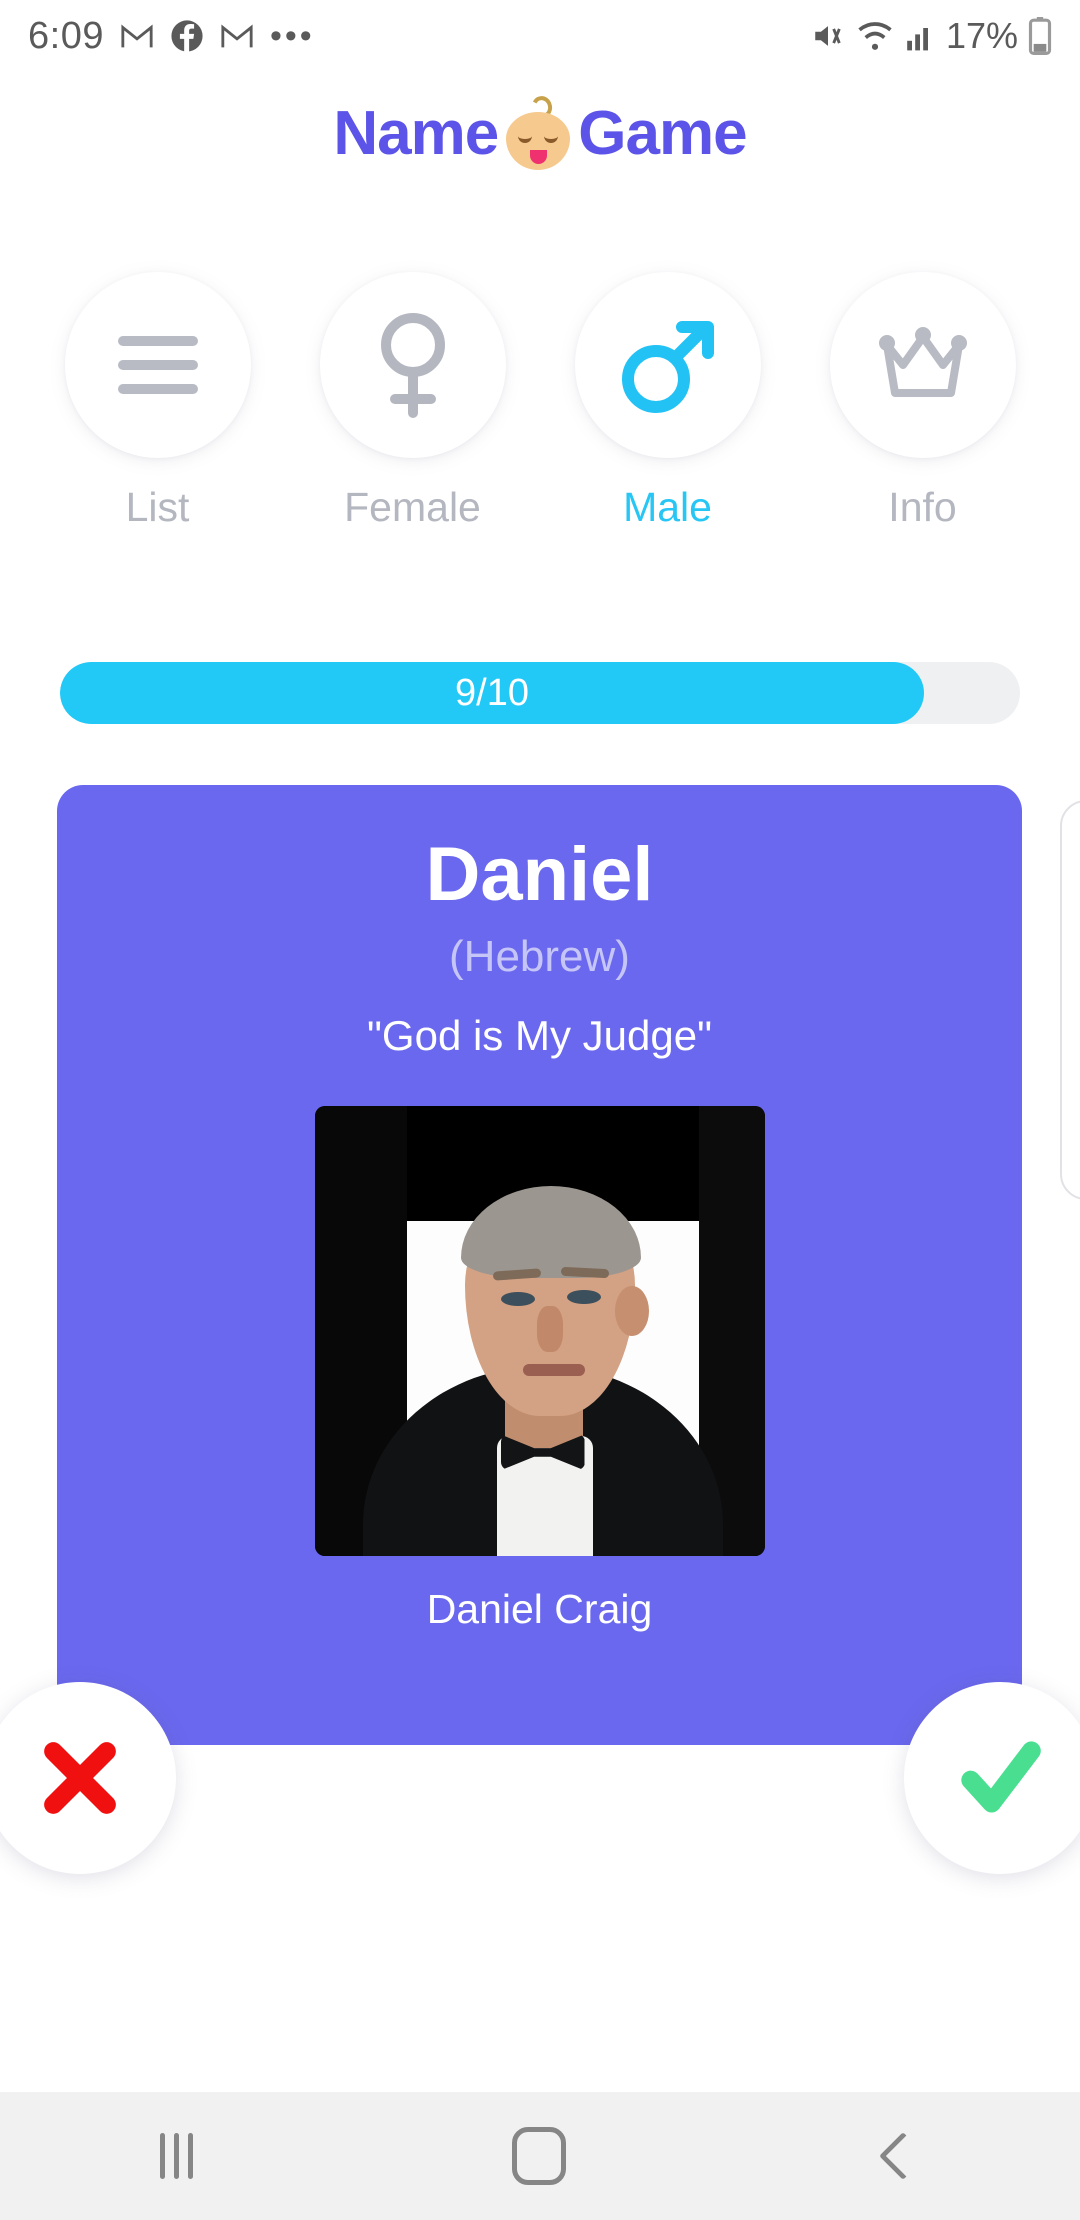  What do you see at coordinates (1001, 1777) in the screenshot?
I see `check-icon` at bounding box center [1001, 1777].